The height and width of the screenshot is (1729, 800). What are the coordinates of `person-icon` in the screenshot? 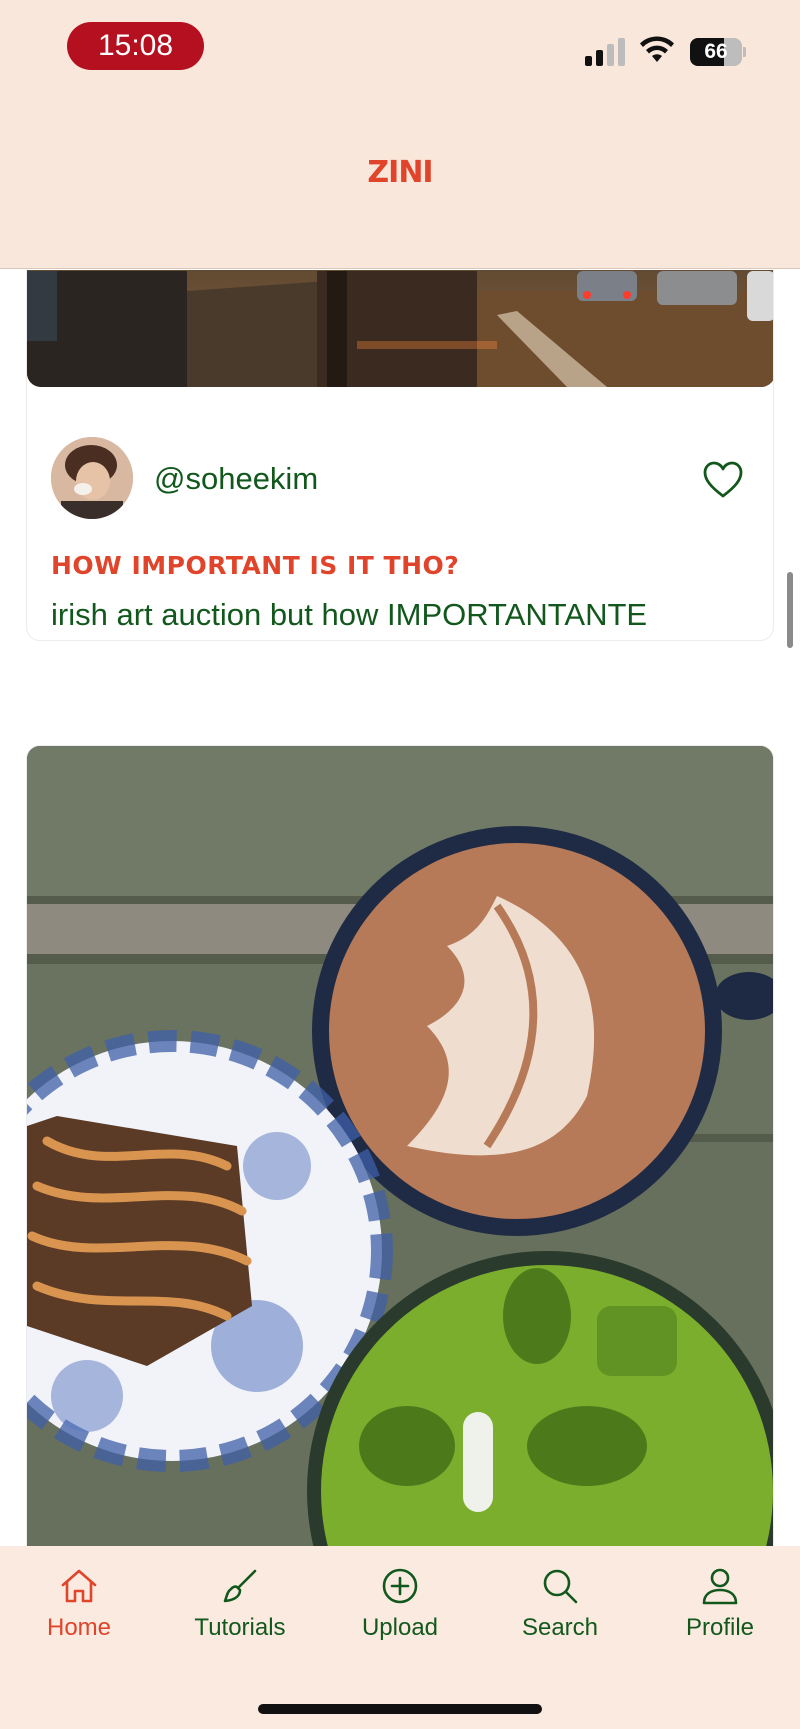 It's located at (720, 1586).